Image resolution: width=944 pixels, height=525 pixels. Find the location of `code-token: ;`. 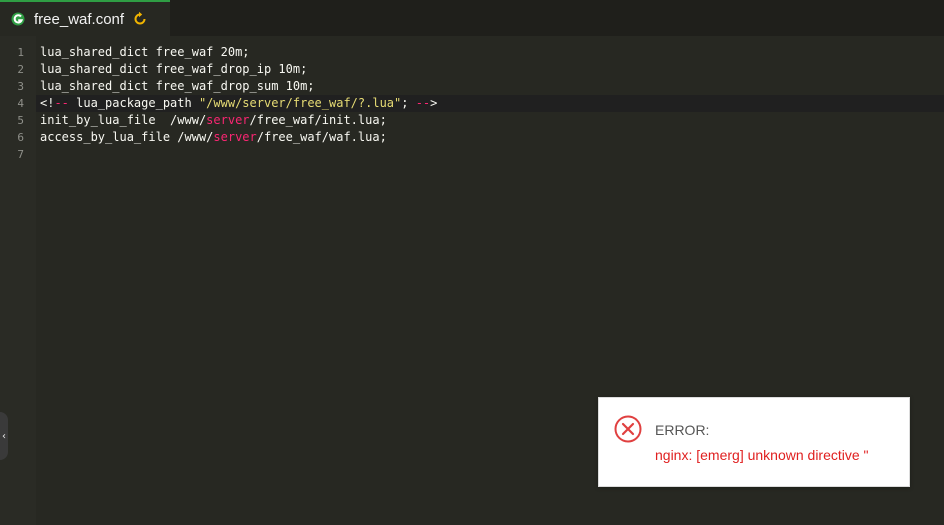

code-token: ; is located at coordinates (408, 103).